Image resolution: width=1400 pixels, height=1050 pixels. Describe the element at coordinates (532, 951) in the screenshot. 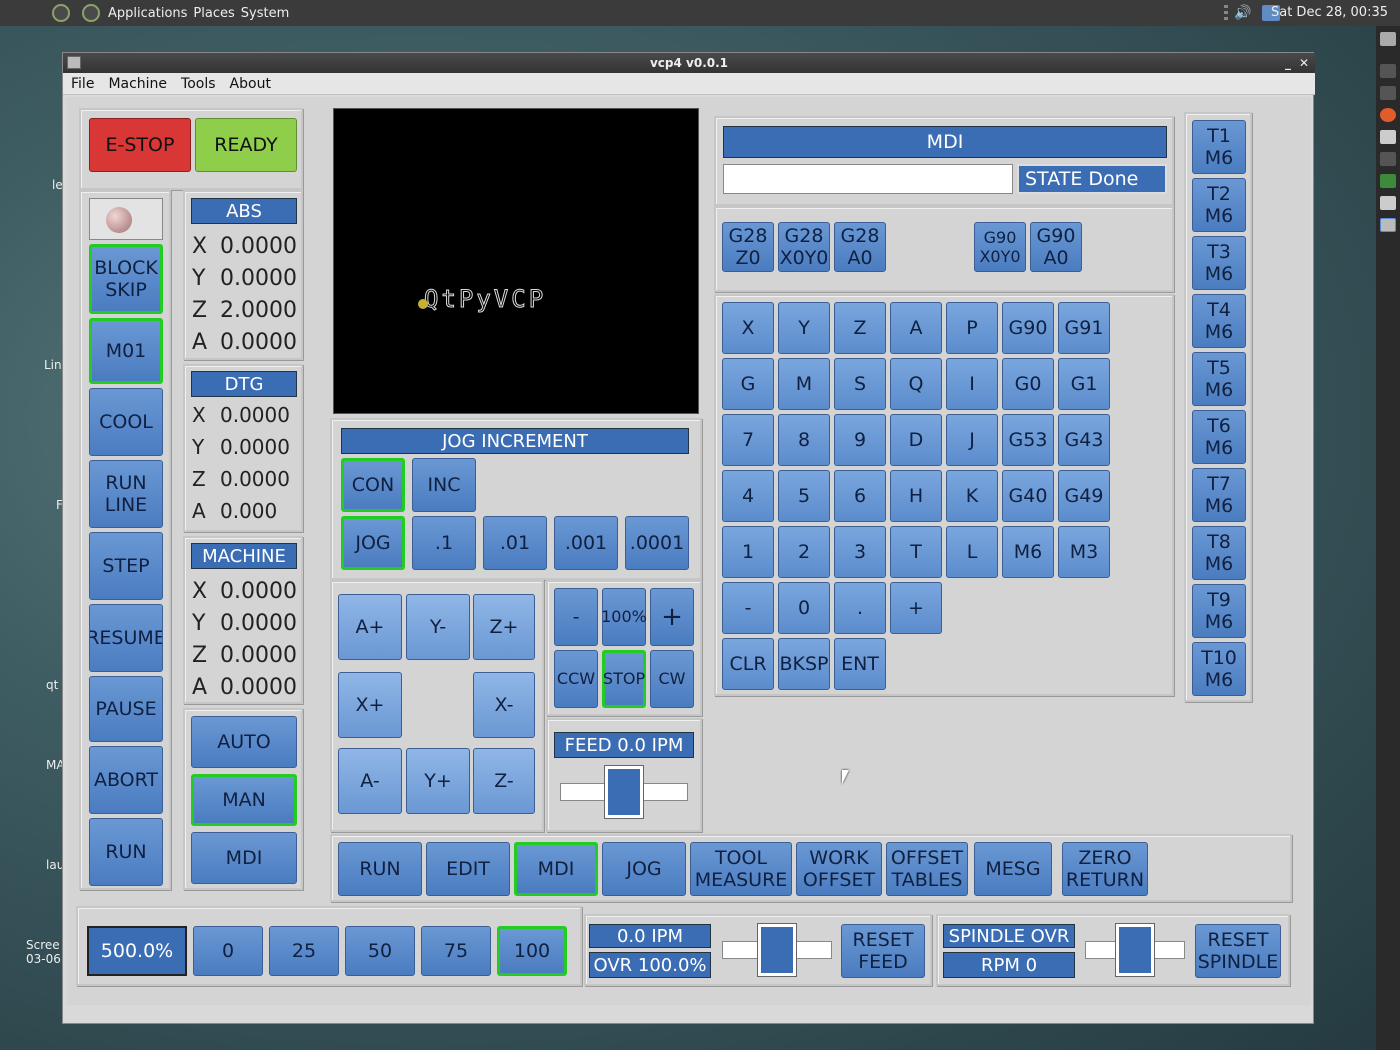

I see `rapid-preset-button: 100` at that location.